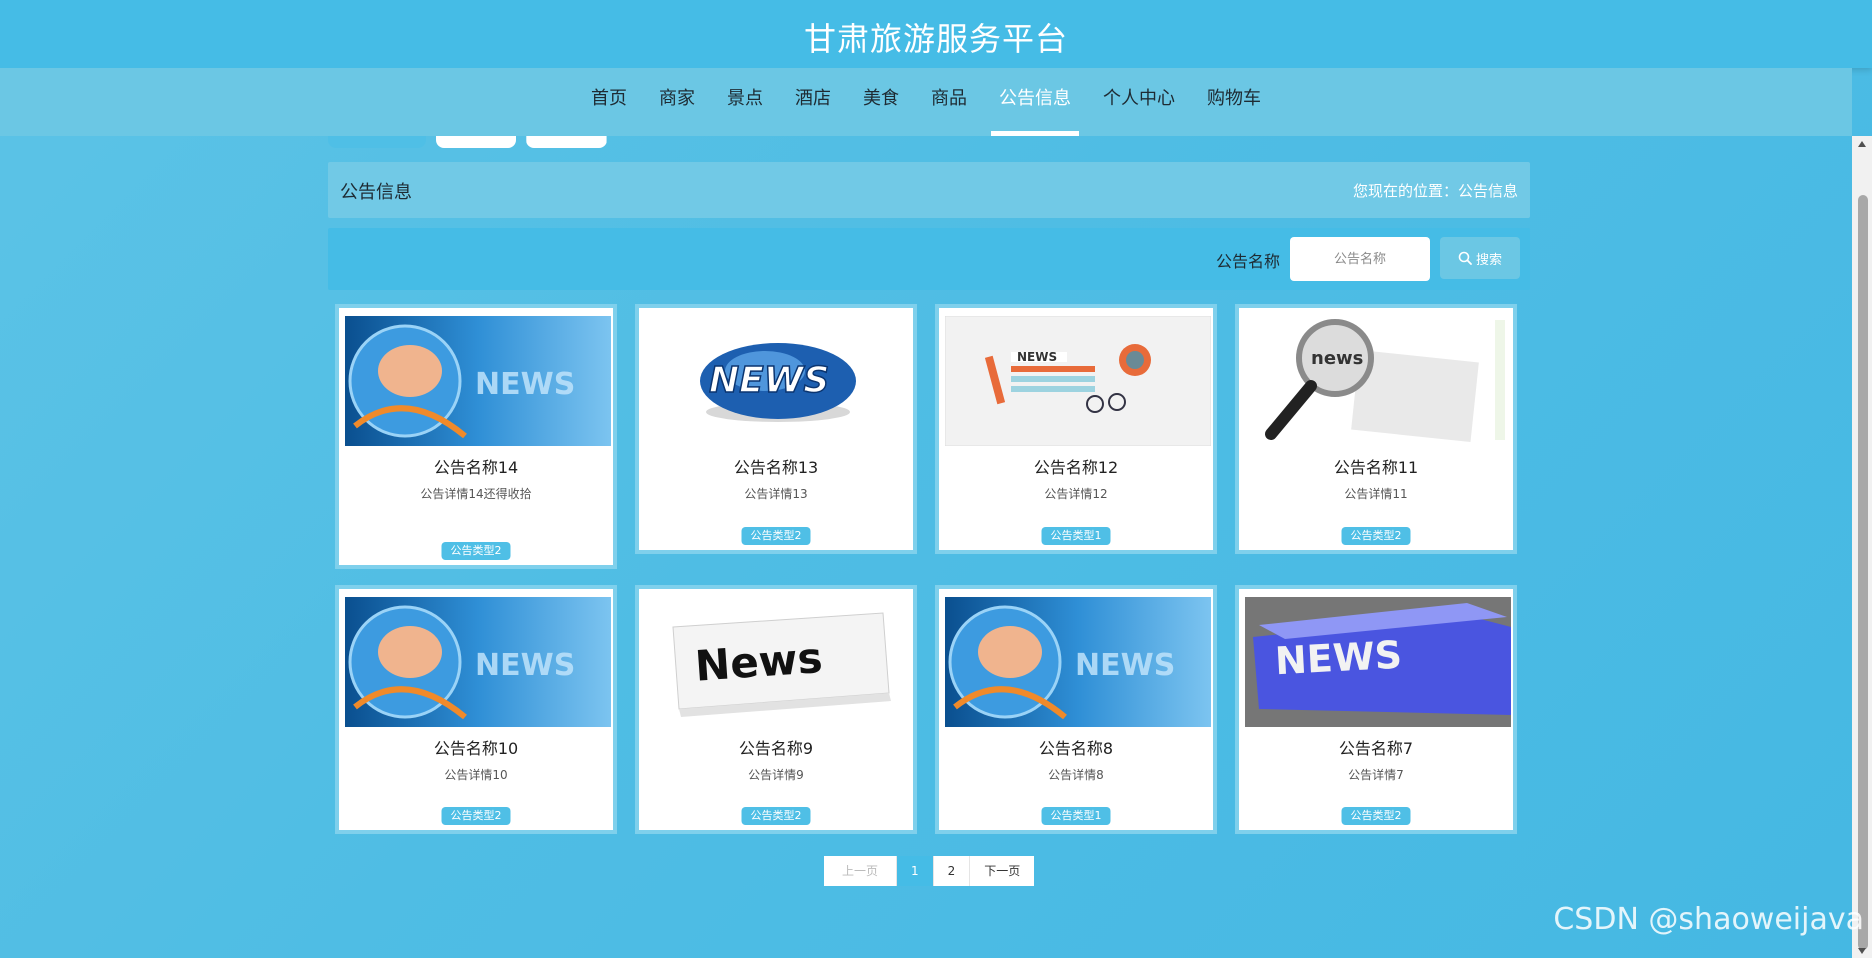 Image resolution: width=1872 pixels, height=958 pixels. I want to click on news-globe-3d-image: NEWS, so click(778, 381).